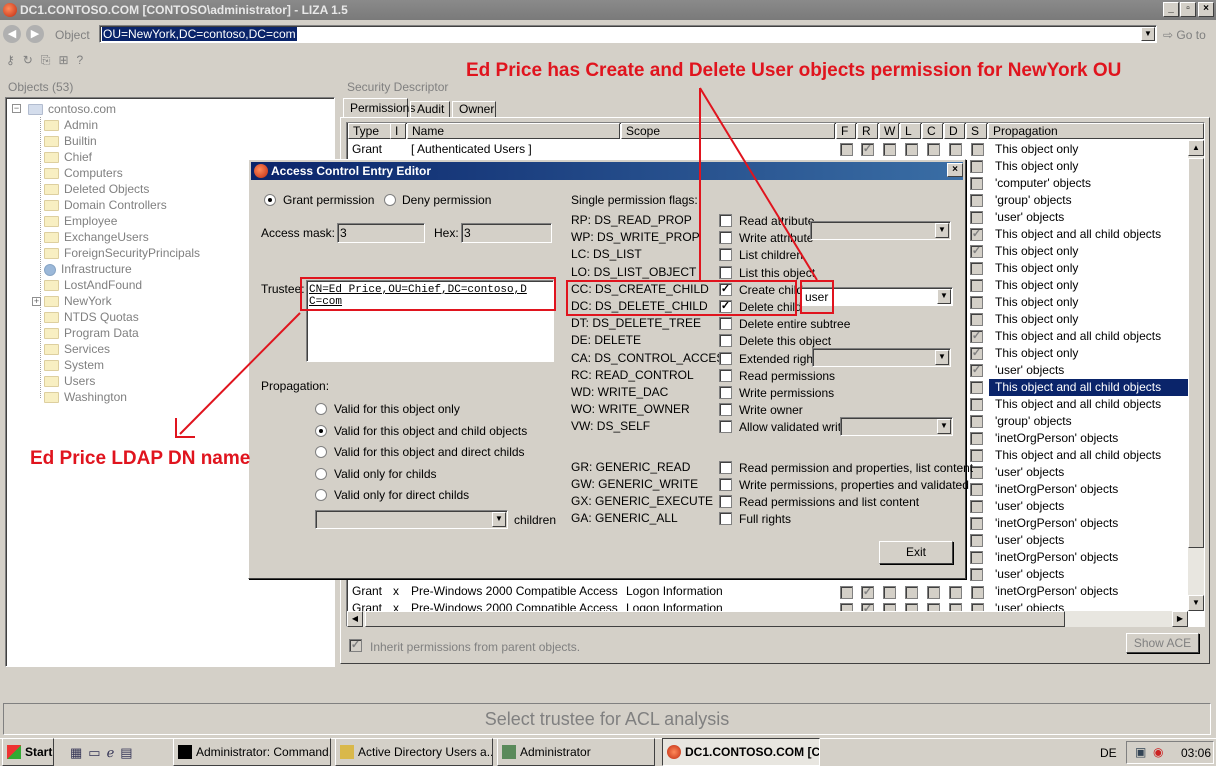 The image size is (1216, 766). What do you see at coordinates (39, 752) in the screenshot?
I see `start-label: Start` at bounding box center [39, 752].